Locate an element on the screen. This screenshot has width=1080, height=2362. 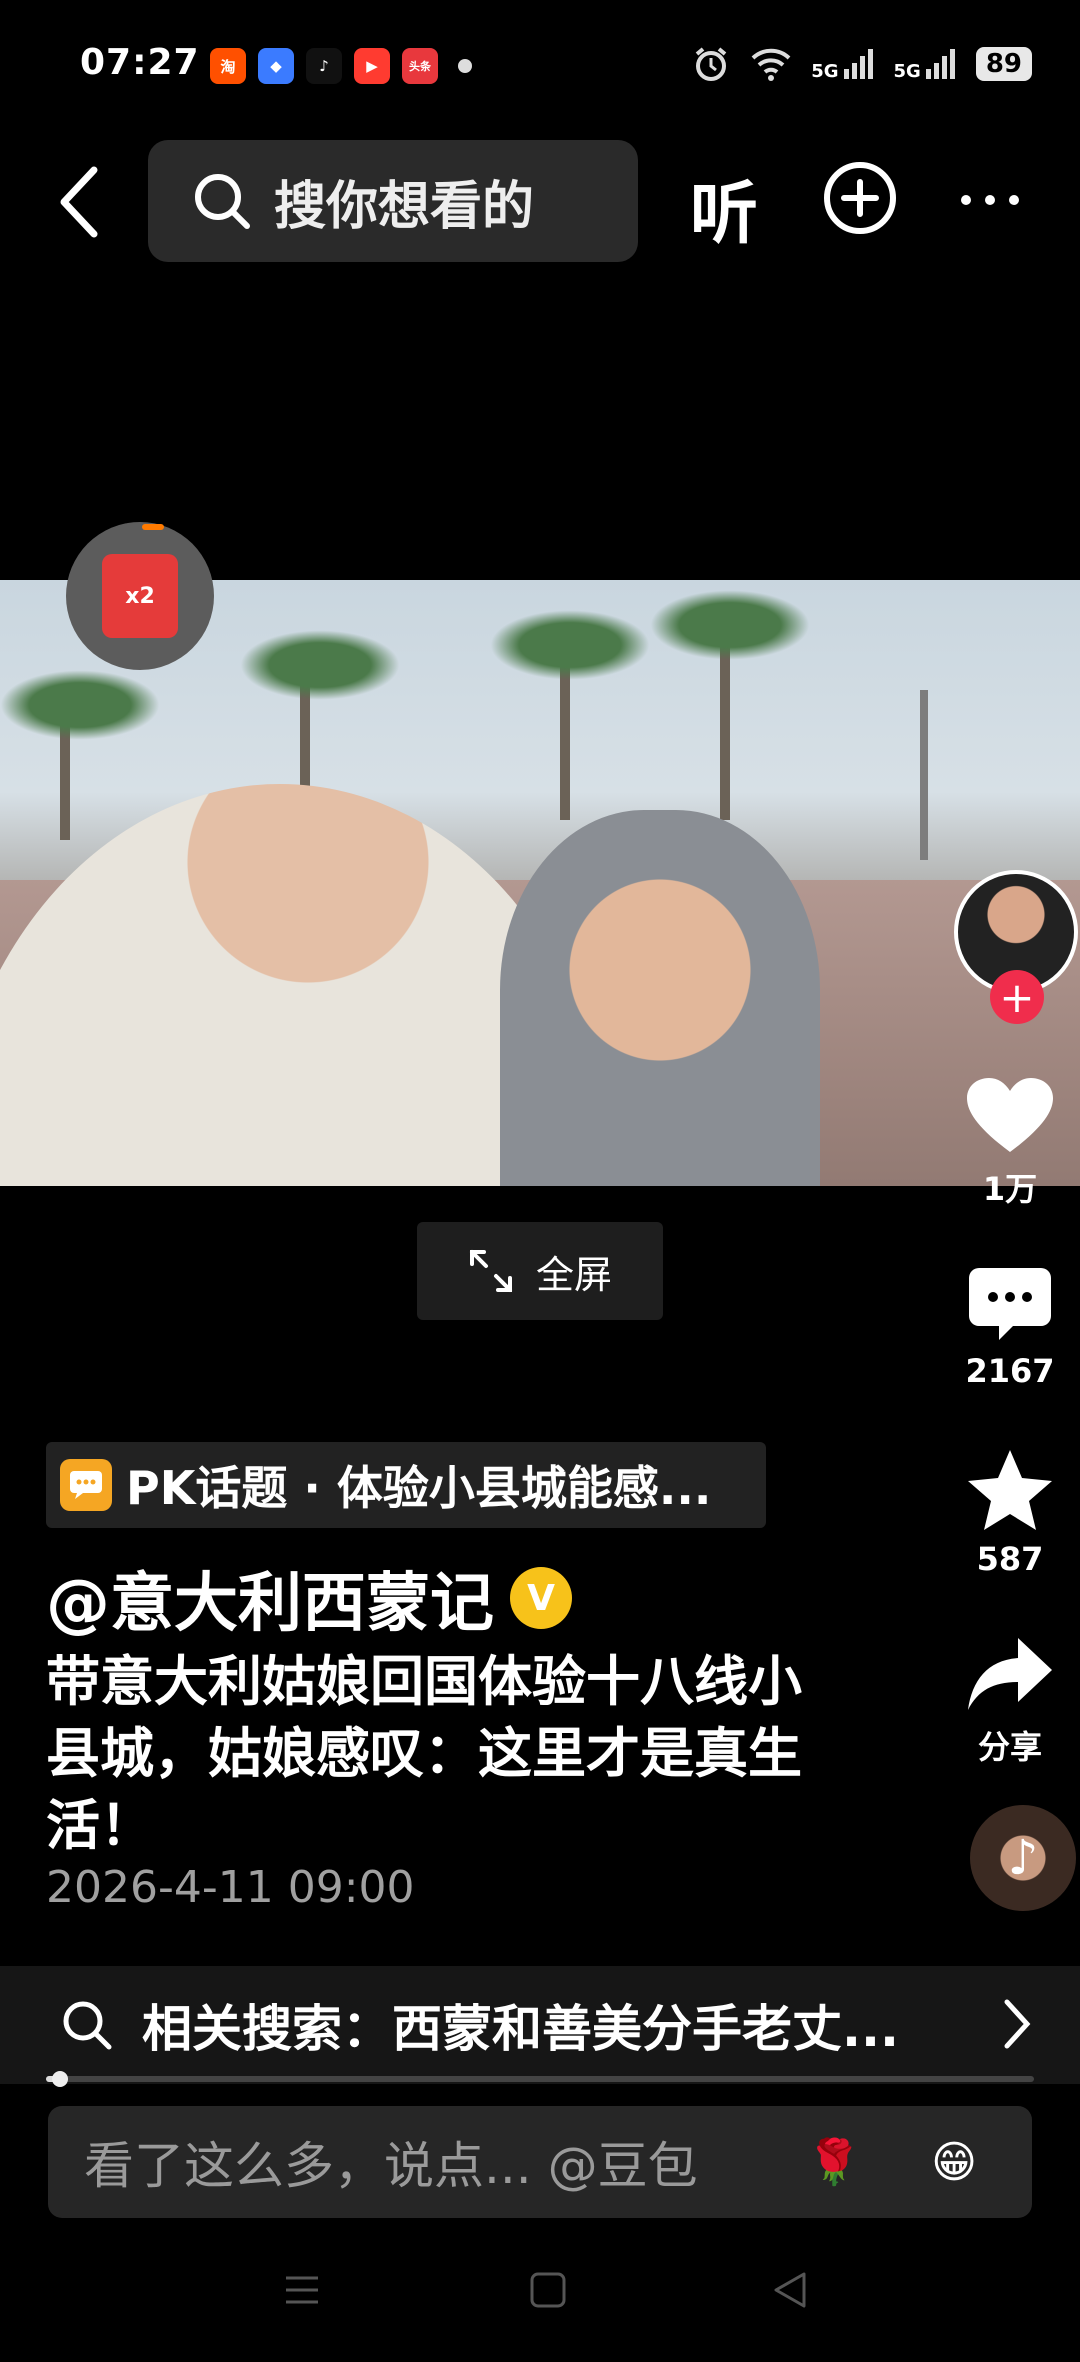
status-bar: 07:27 淘 ◆ ♪ ▶ 头条 5G 5G 89 is located at coordinates (540, 65).